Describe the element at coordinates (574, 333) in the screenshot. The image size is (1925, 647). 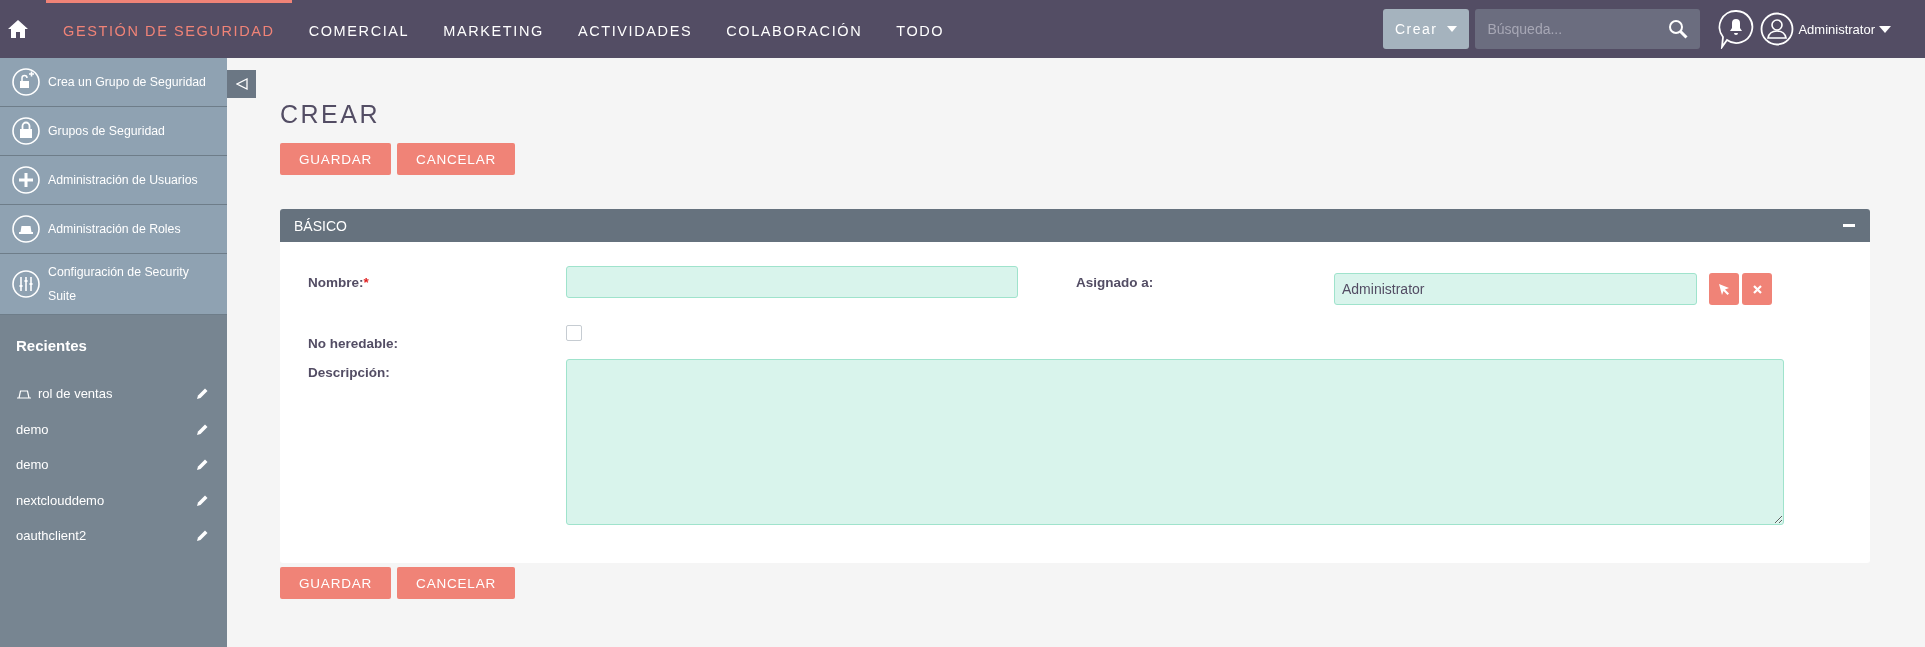
I see `checkbox` at that location.